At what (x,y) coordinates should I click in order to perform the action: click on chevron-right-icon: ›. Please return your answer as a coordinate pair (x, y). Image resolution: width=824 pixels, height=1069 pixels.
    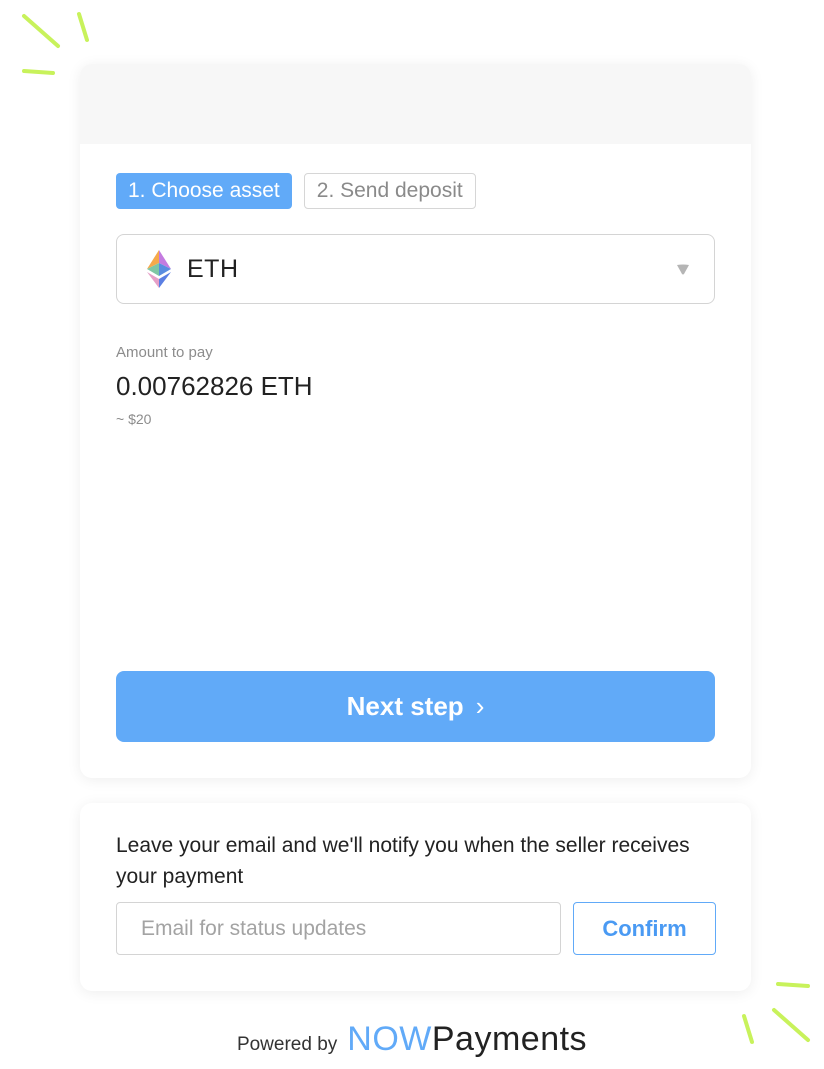
    Looking at the image, I should click on (480, 706).